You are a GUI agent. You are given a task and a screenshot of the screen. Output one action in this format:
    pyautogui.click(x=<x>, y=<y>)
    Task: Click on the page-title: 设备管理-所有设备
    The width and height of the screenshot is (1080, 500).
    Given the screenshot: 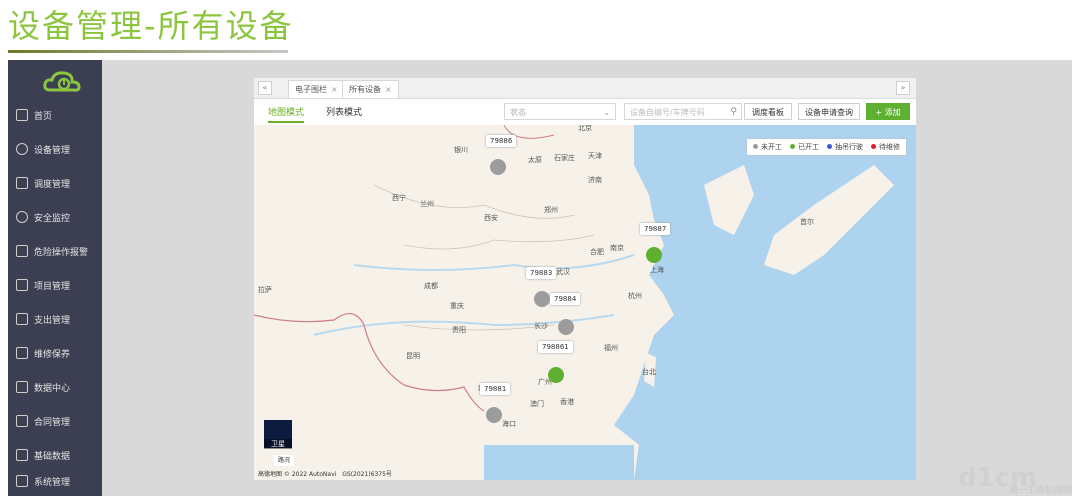 What is the action you would take?
    pyautogui.click(x=151, y=26)
    